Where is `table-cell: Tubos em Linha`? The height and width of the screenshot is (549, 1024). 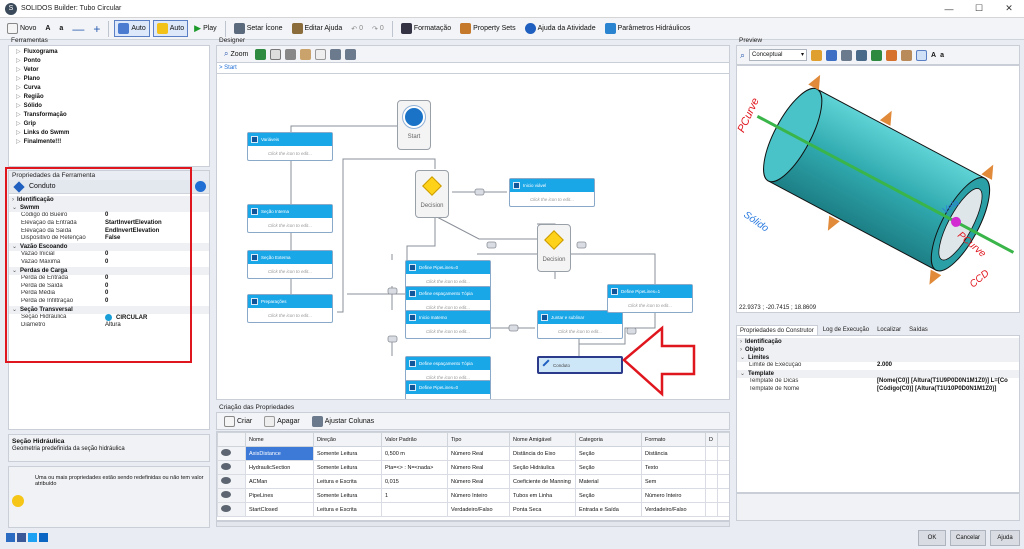 table-cell: Tubos em Linha is located at coordinates (542, 495).